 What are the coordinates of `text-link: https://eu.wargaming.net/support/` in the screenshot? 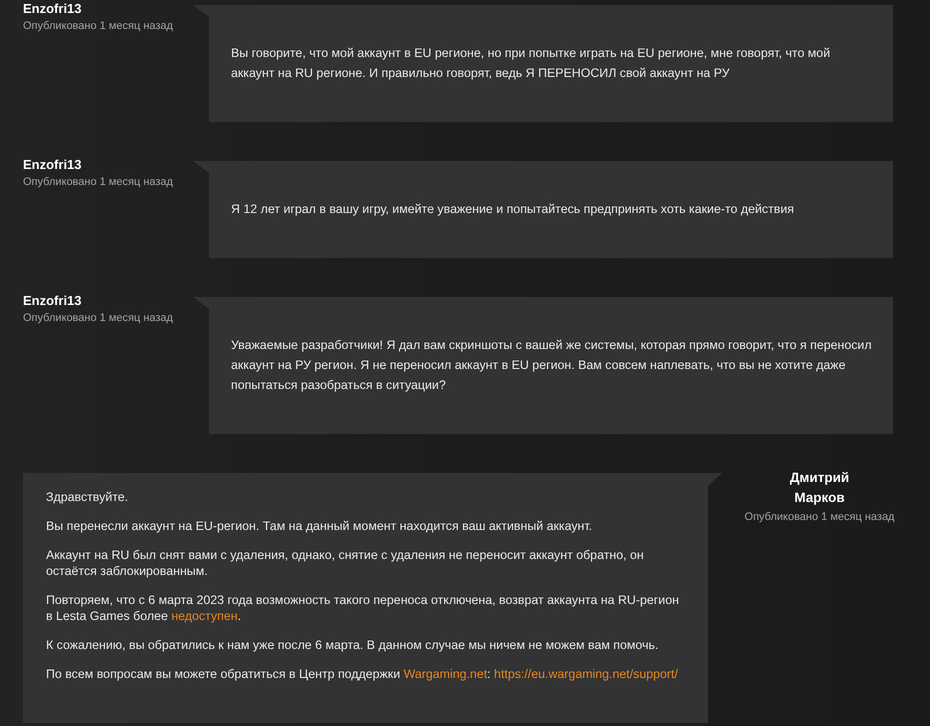 It's located at (586, 674).